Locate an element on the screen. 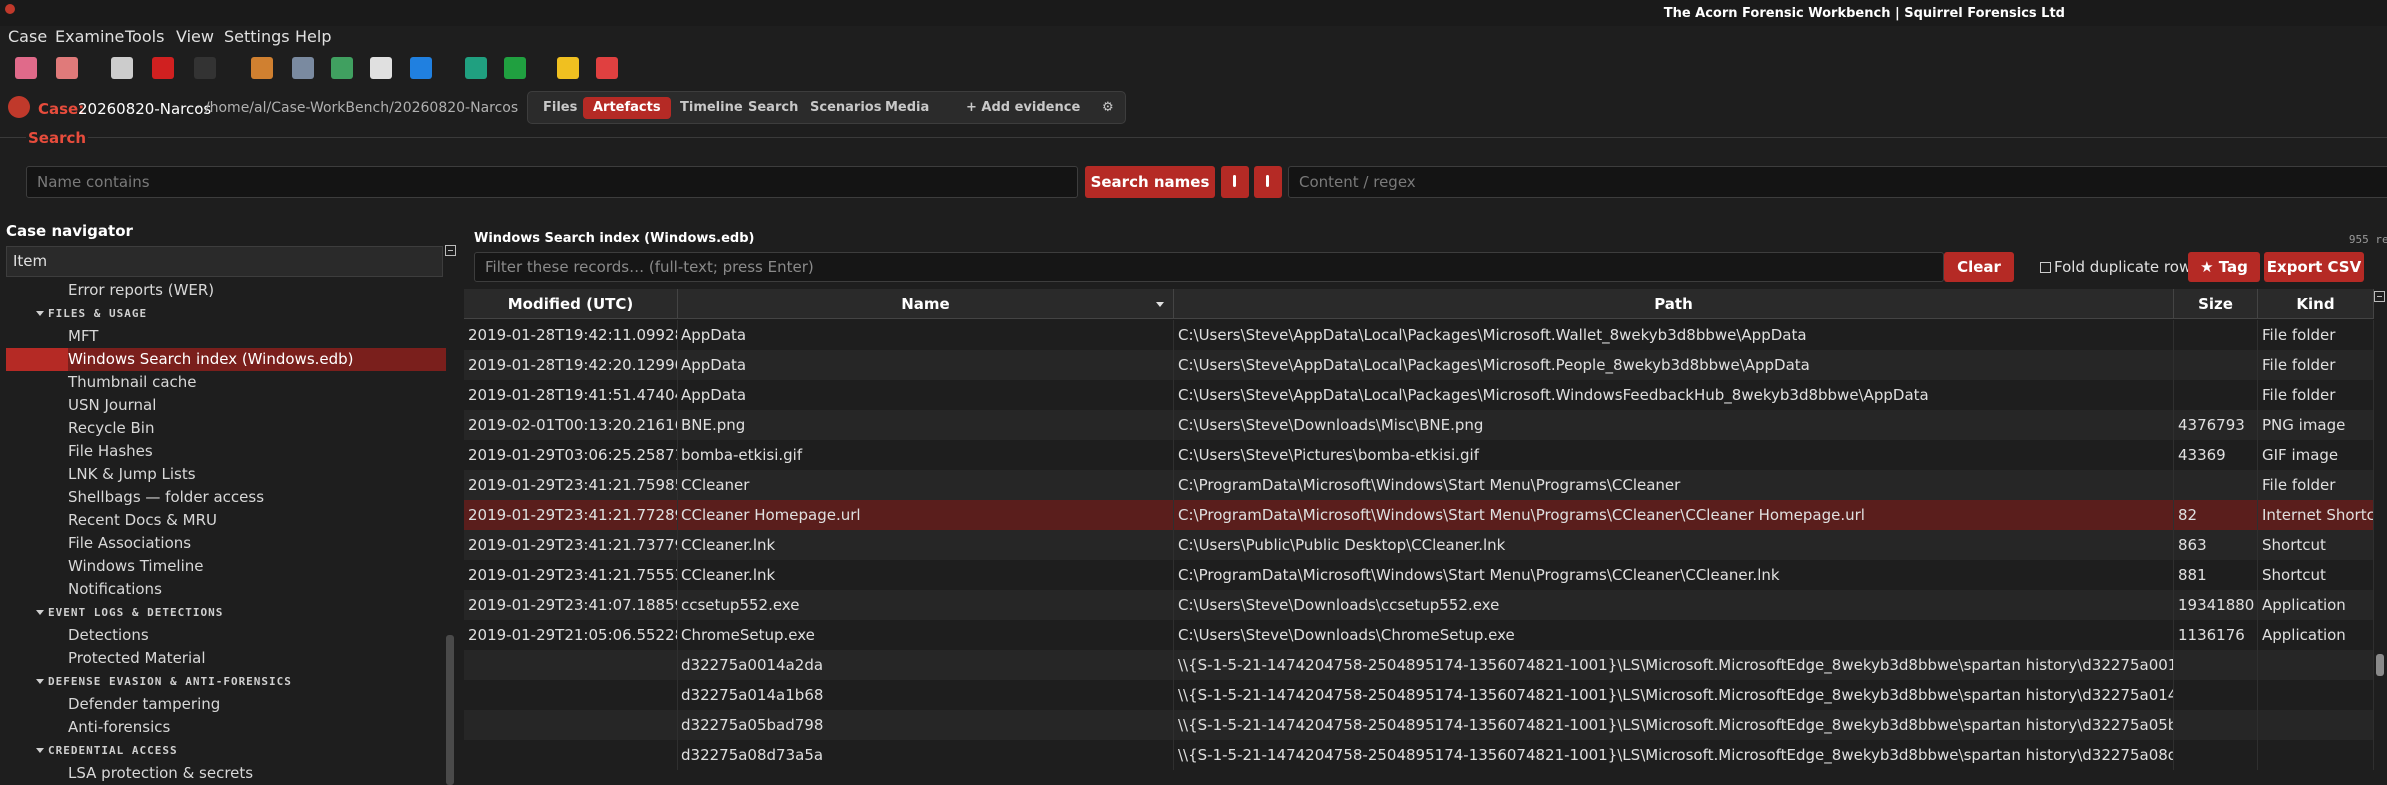  calendar-button is located at coordinates (381, 68).